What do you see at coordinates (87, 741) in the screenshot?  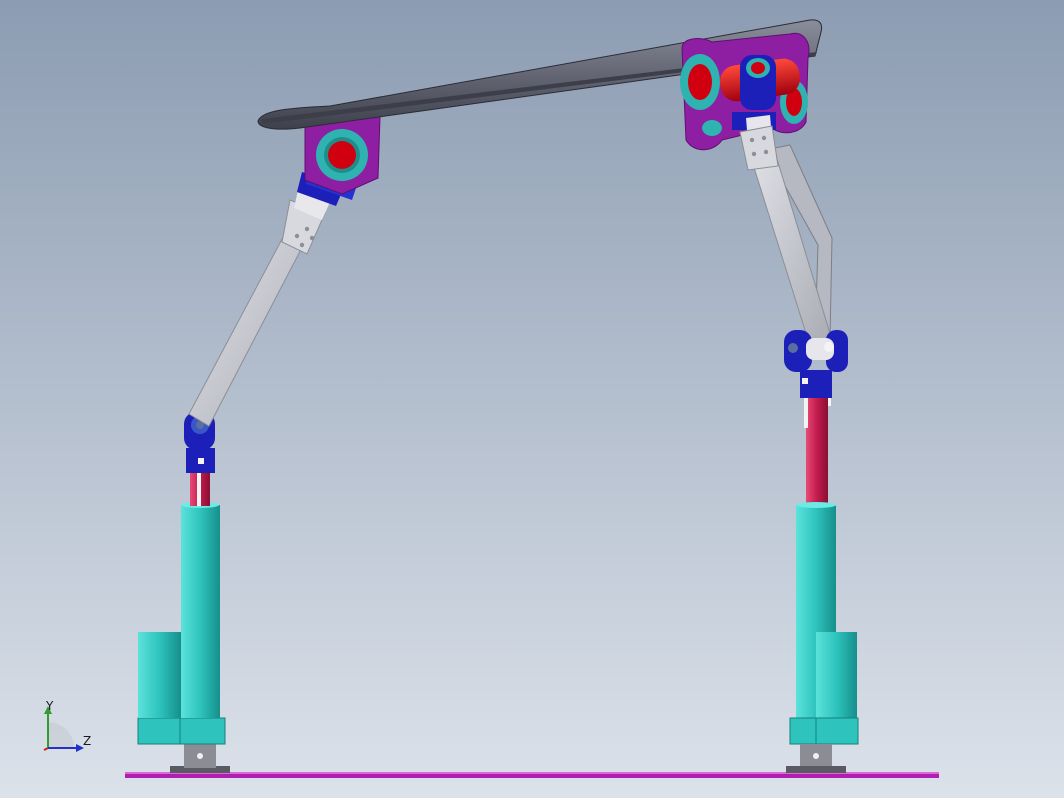 I see `triad-z-label: Z` at bounding box center [87, 741].